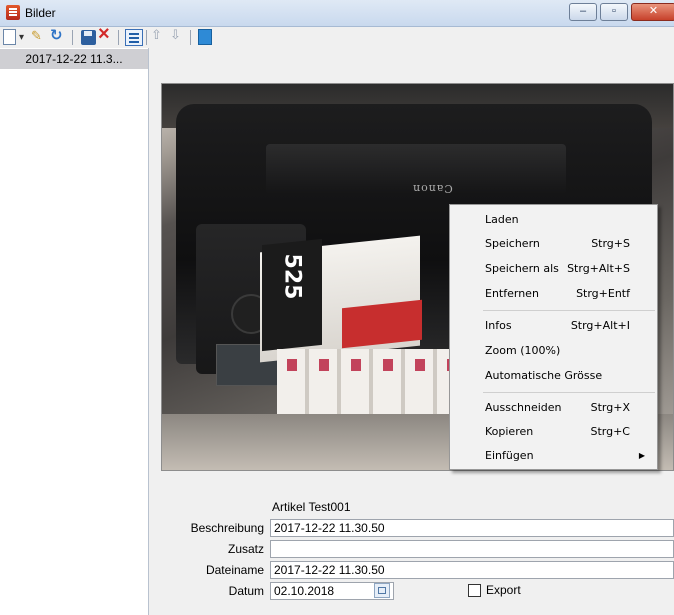  Describe the element at coordinates (40, 37) in the screenshot. I see `open-icon: ✎` at that location.